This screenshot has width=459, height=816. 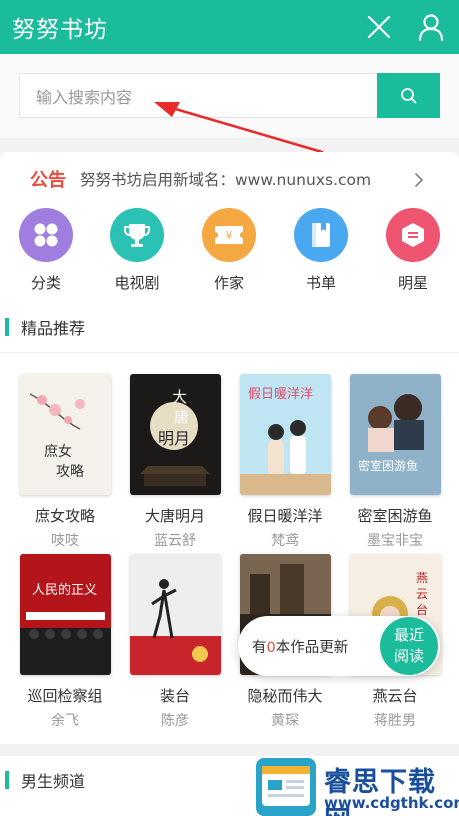 I want to click on book-title: 密室困游鱼, so click(x=395, y=516).